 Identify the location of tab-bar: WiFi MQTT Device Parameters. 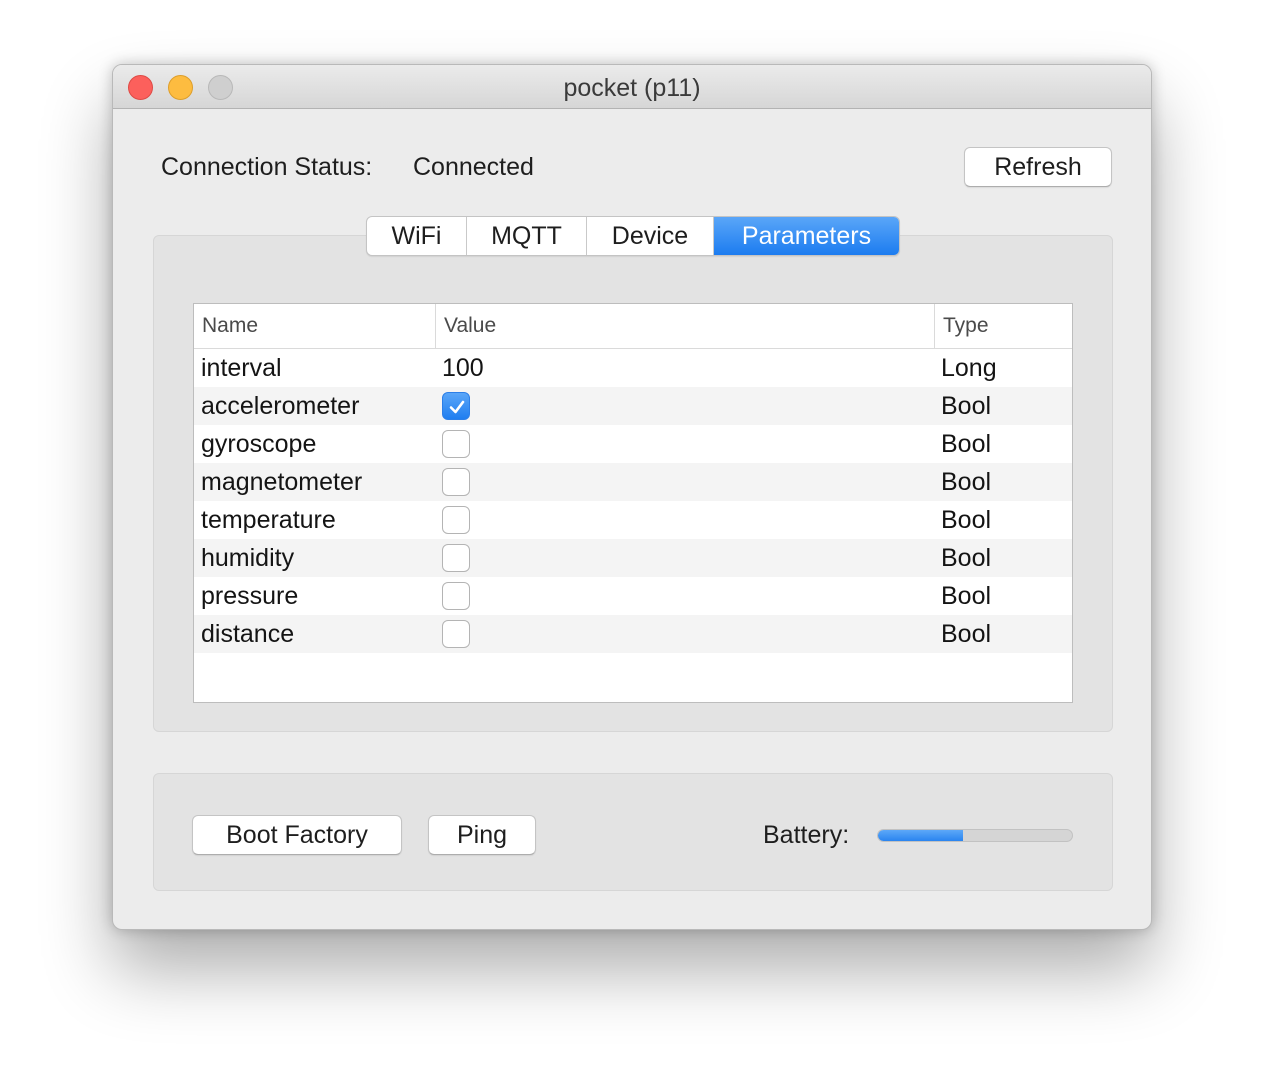
(633, 236).